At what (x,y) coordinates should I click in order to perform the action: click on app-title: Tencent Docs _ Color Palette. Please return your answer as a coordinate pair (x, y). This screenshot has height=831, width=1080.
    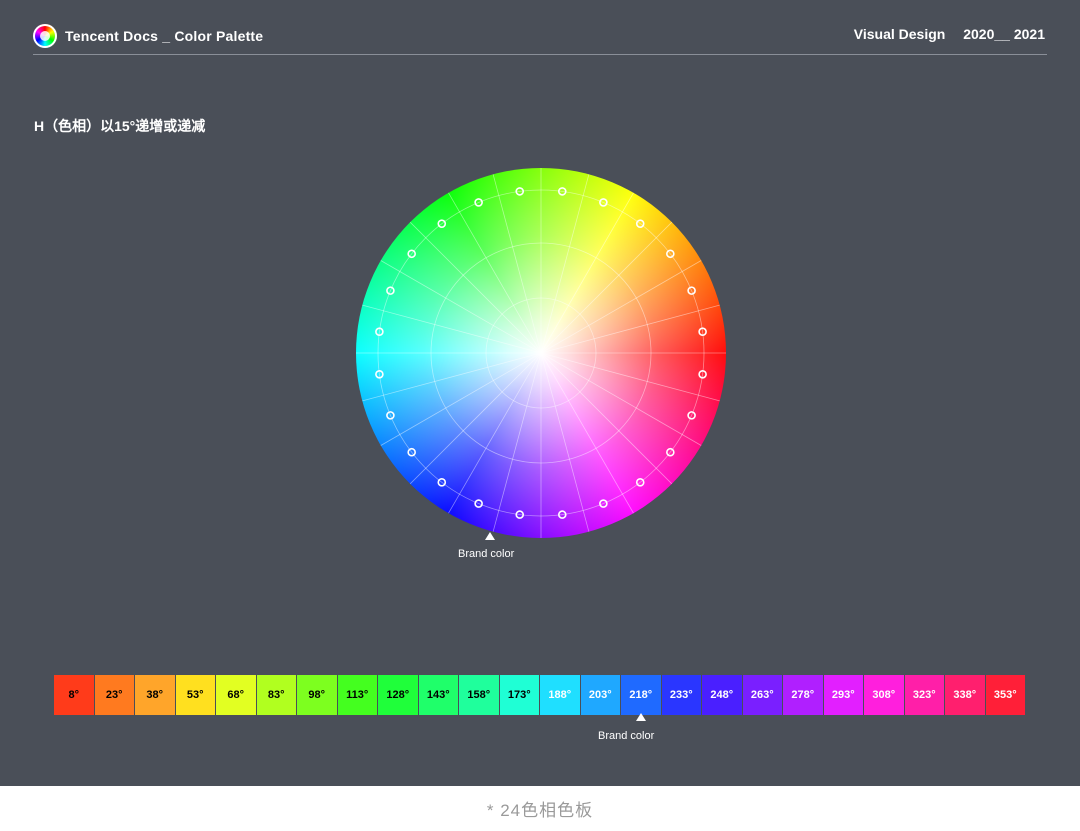
    Looking at the image, I should click on (164, 36).